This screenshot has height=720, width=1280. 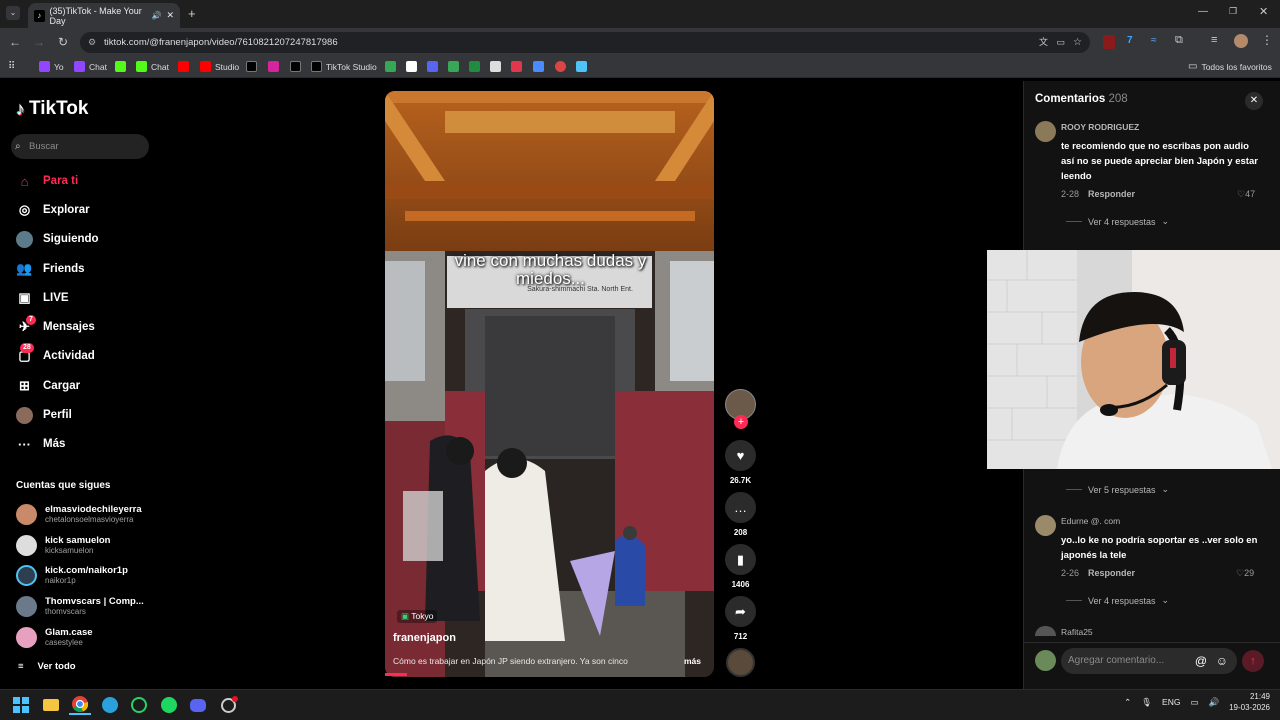 I want to click on app-icon, so click(x=228, y=705).